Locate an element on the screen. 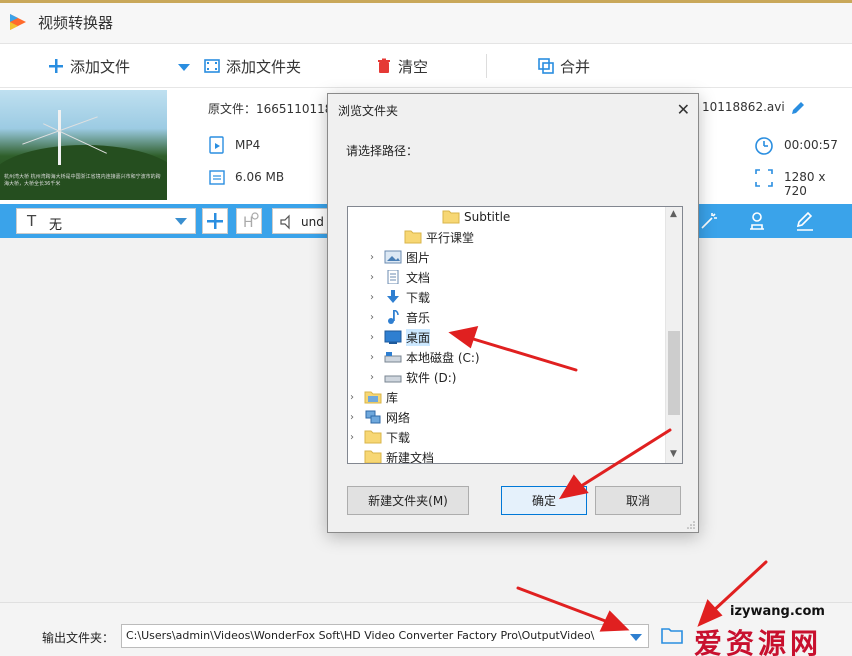 The width and height of the screenshot is (852, 656). audio-track-label: und is located at coordinates (312, 222).